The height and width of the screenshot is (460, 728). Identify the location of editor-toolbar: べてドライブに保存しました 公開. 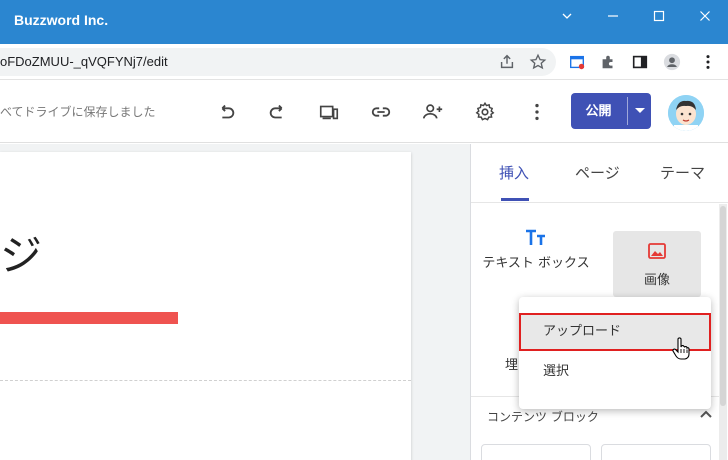
(364, 112).